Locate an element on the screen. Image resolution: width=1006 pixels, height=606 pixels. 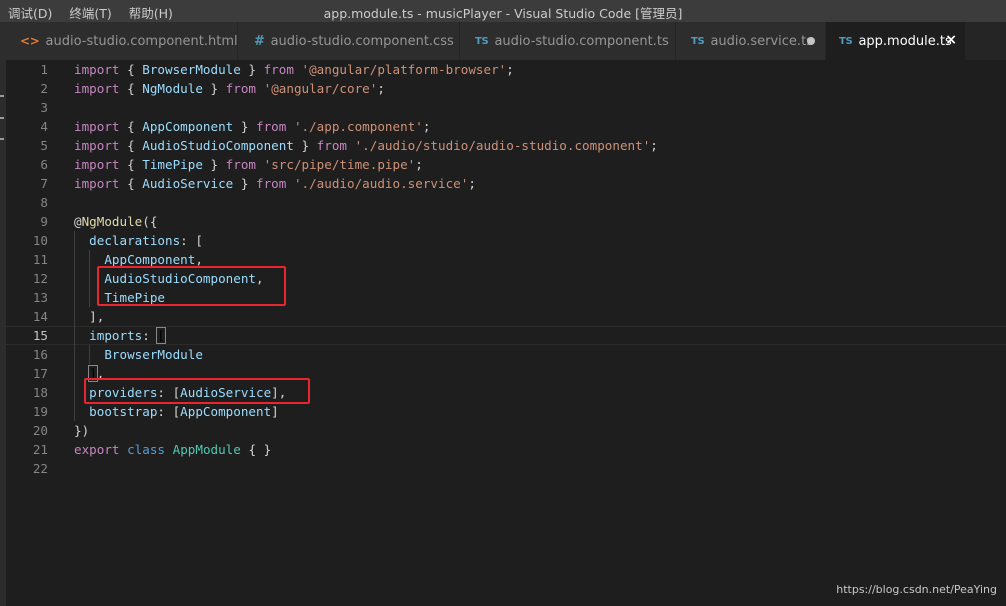
line-number: 12 is located at coordinates (40, 278).